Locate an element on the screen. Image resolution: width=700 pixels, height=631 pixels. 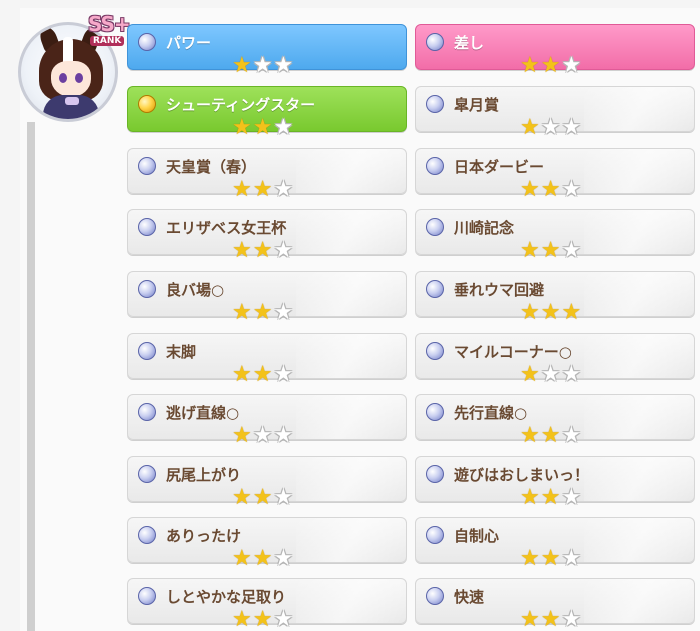
skill-card: 末脚 ★★★ is located at coordinates (267, 359).